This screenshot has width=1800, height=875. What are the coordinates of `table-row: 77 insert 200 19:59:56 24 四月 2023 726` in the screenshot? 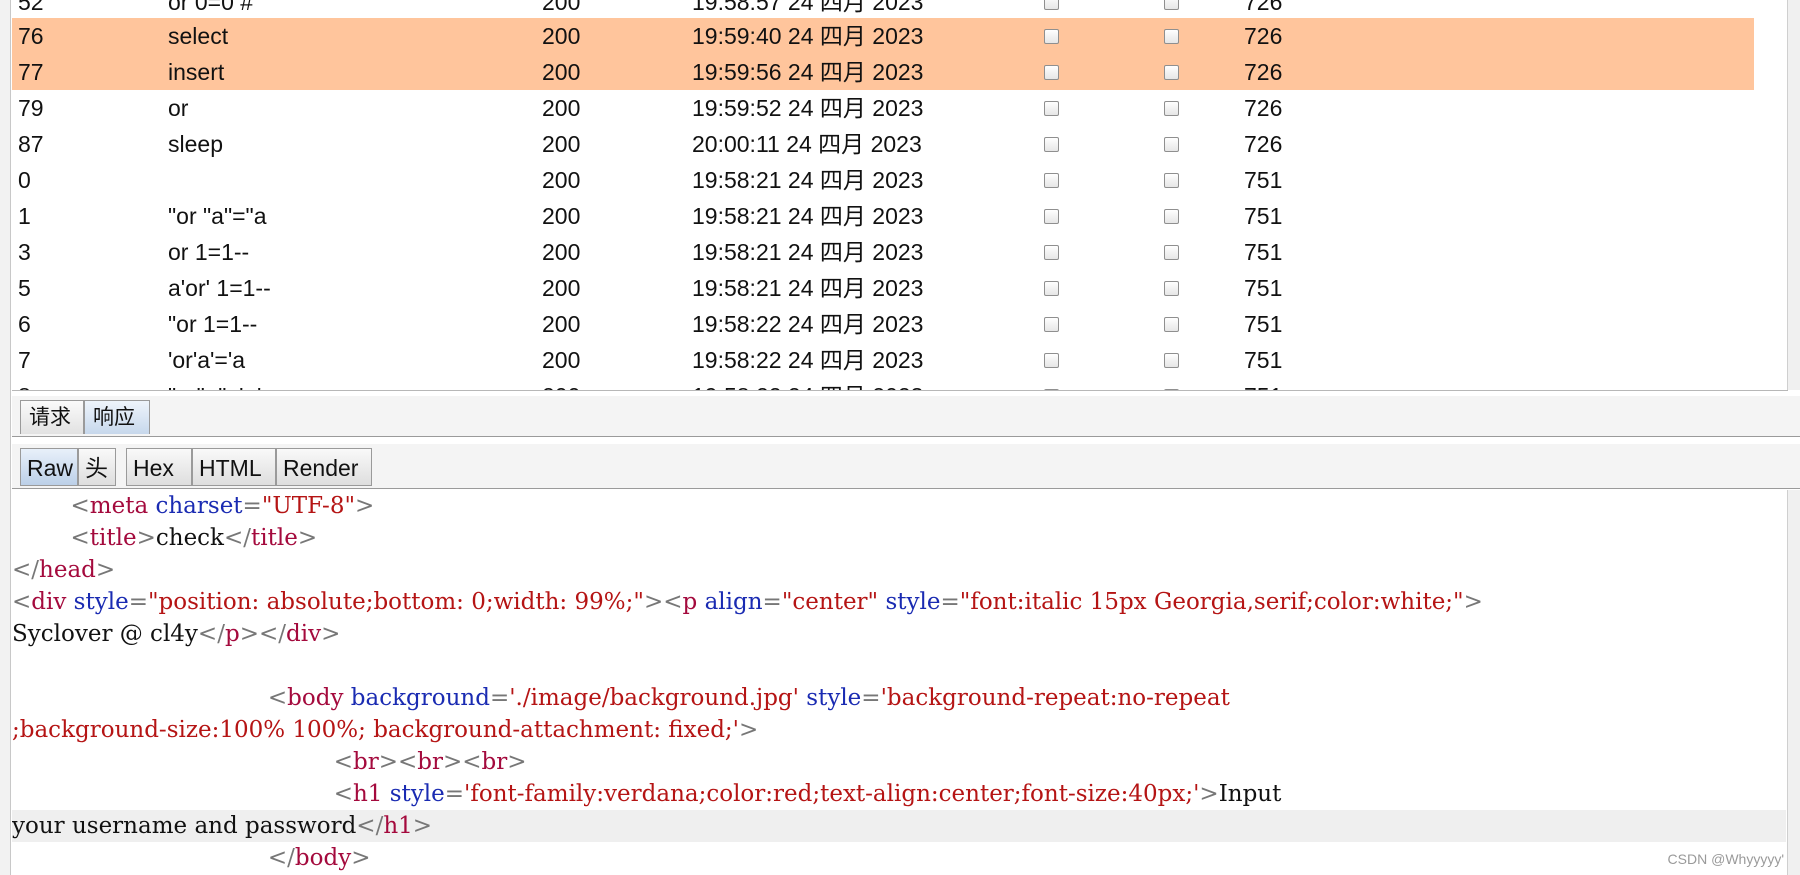 It's located at (883, 72).